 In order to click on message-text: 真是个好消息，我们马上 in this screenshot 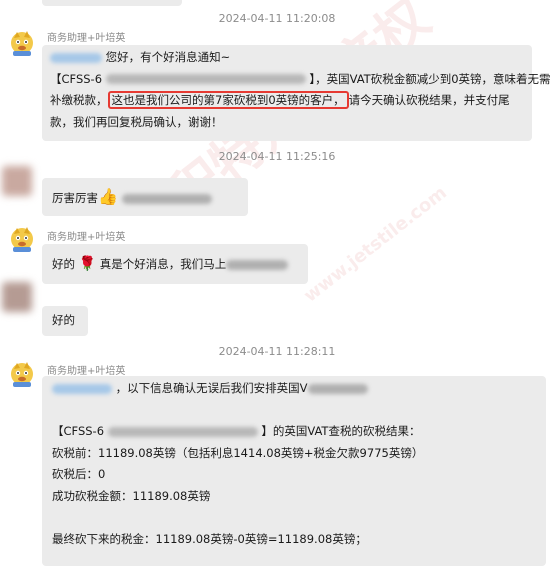, I will do `click(163, 264)`.